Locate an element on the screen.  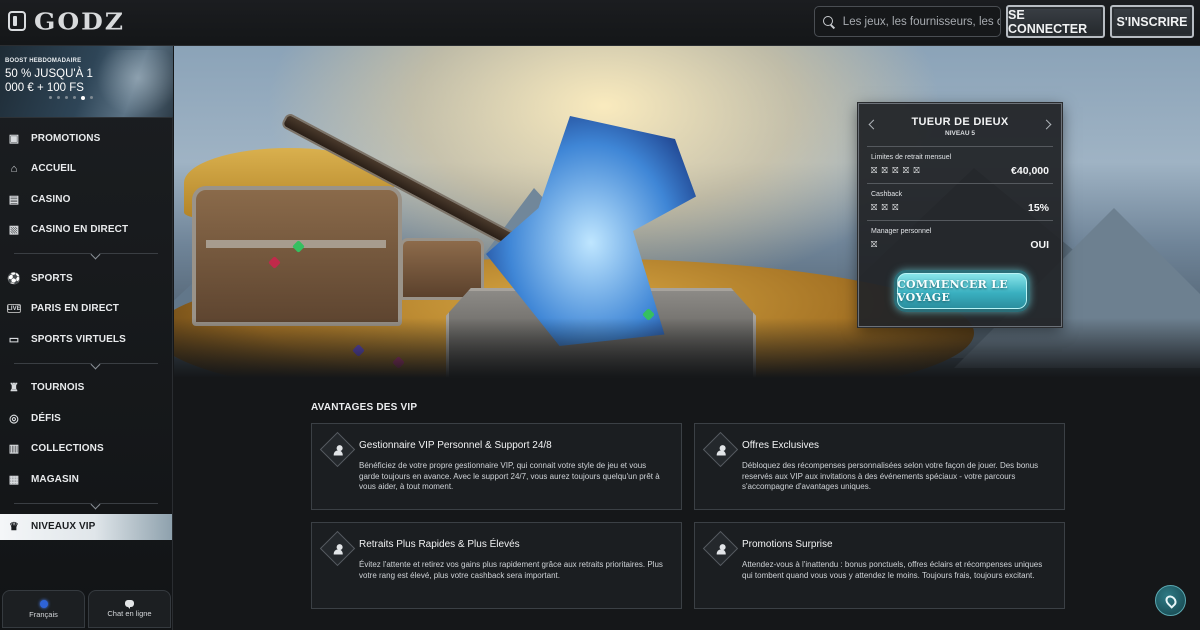
hero-fade is located at coordinates (687, 348).